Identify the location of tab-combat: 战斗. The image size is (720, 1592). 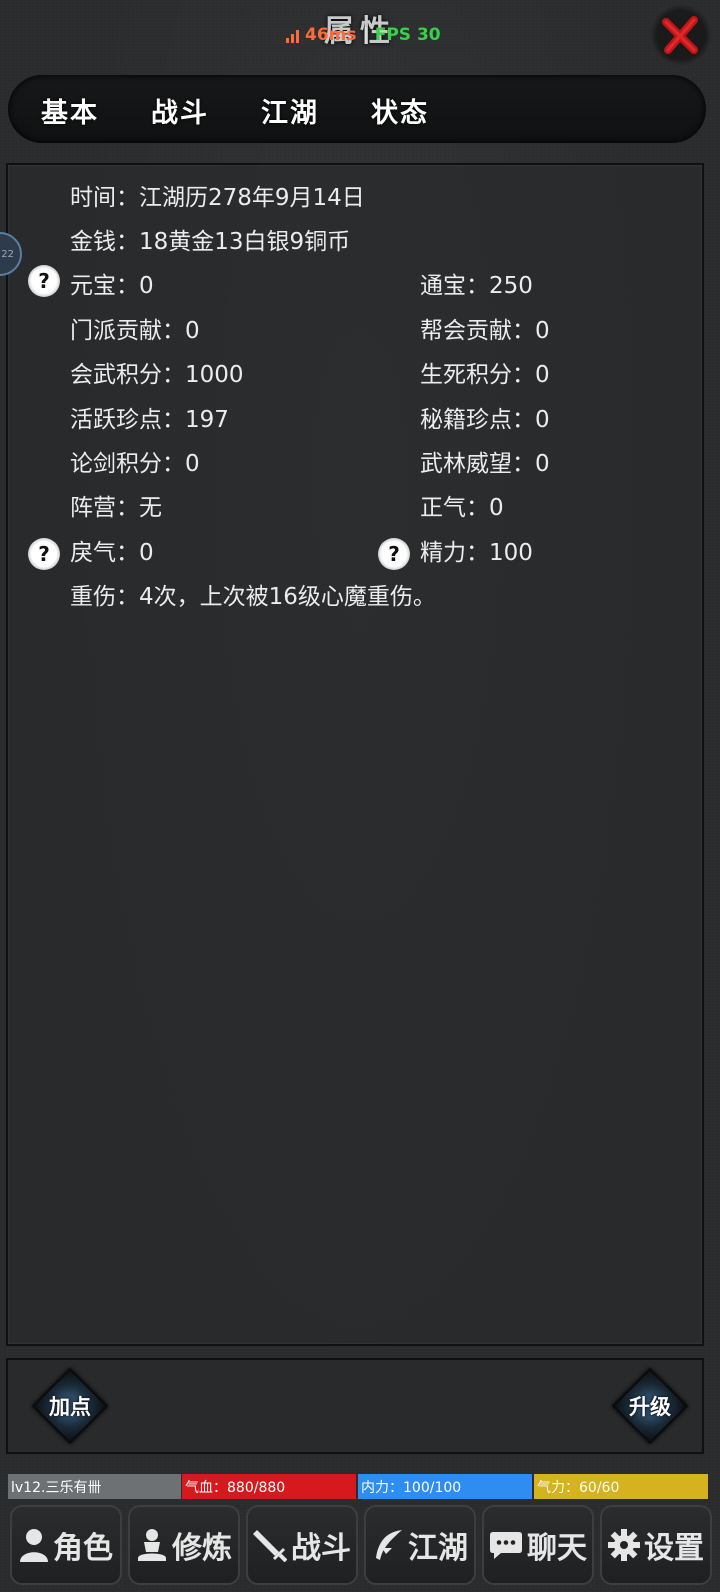
(180, 110).